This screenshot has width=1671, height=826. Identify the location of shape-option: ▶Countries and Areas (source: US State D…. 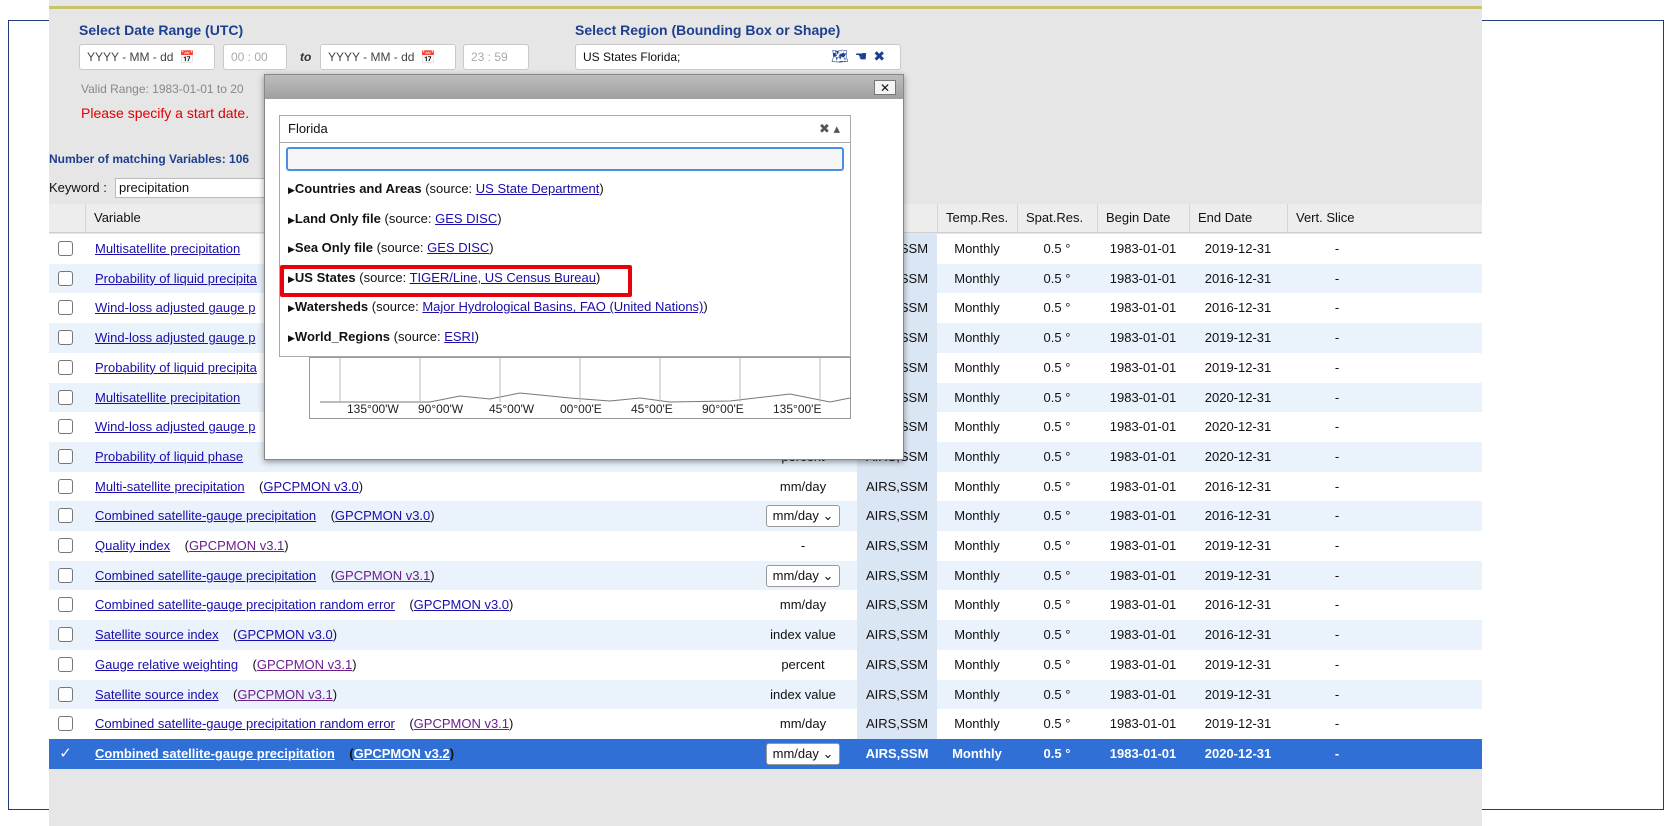
(446, 189).